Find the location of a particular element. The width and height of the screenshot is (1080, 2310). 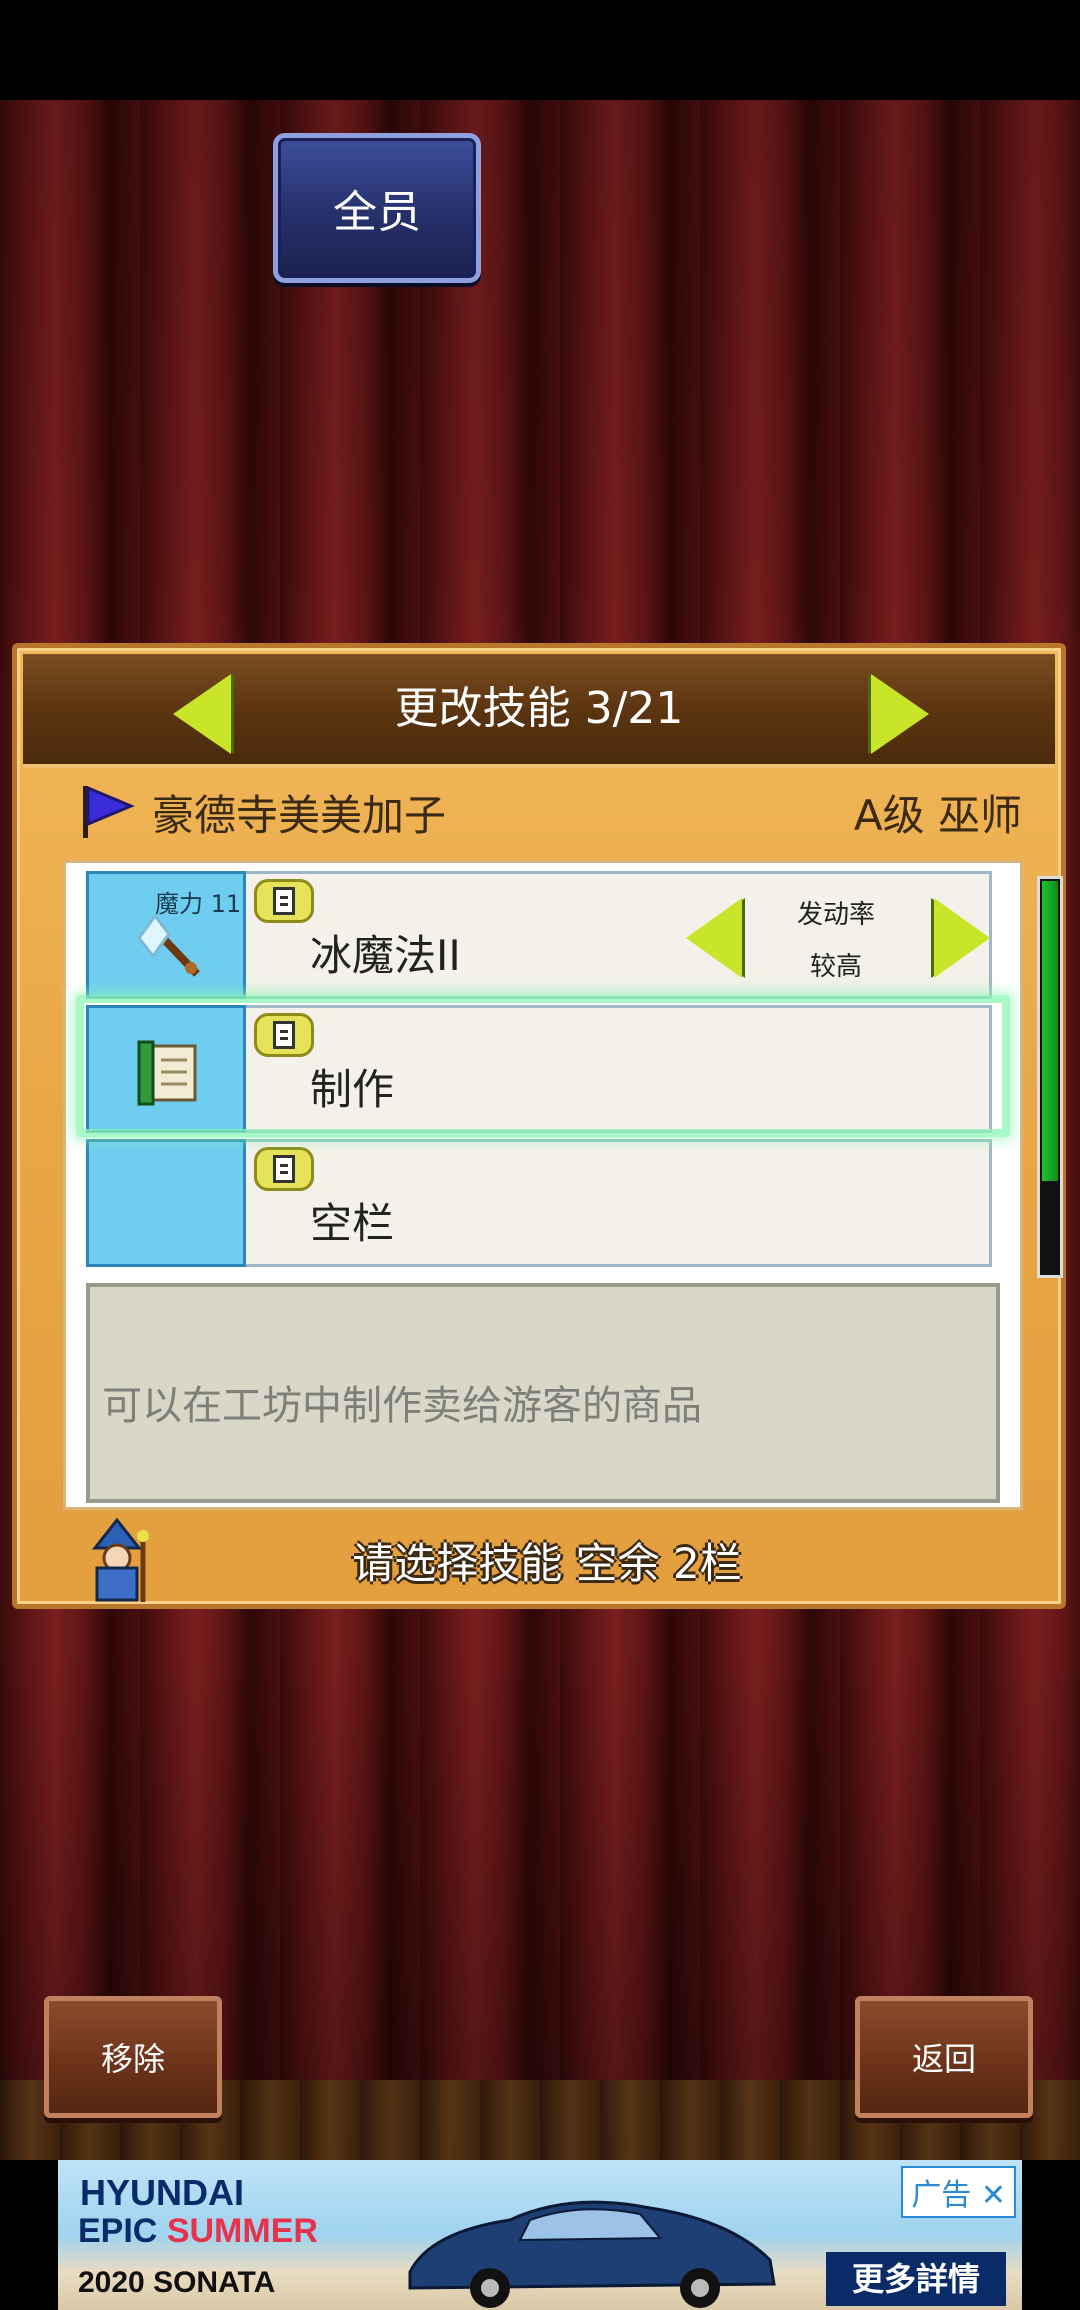

rate-increase-arrow-icon is located at coordinates (962, 938).